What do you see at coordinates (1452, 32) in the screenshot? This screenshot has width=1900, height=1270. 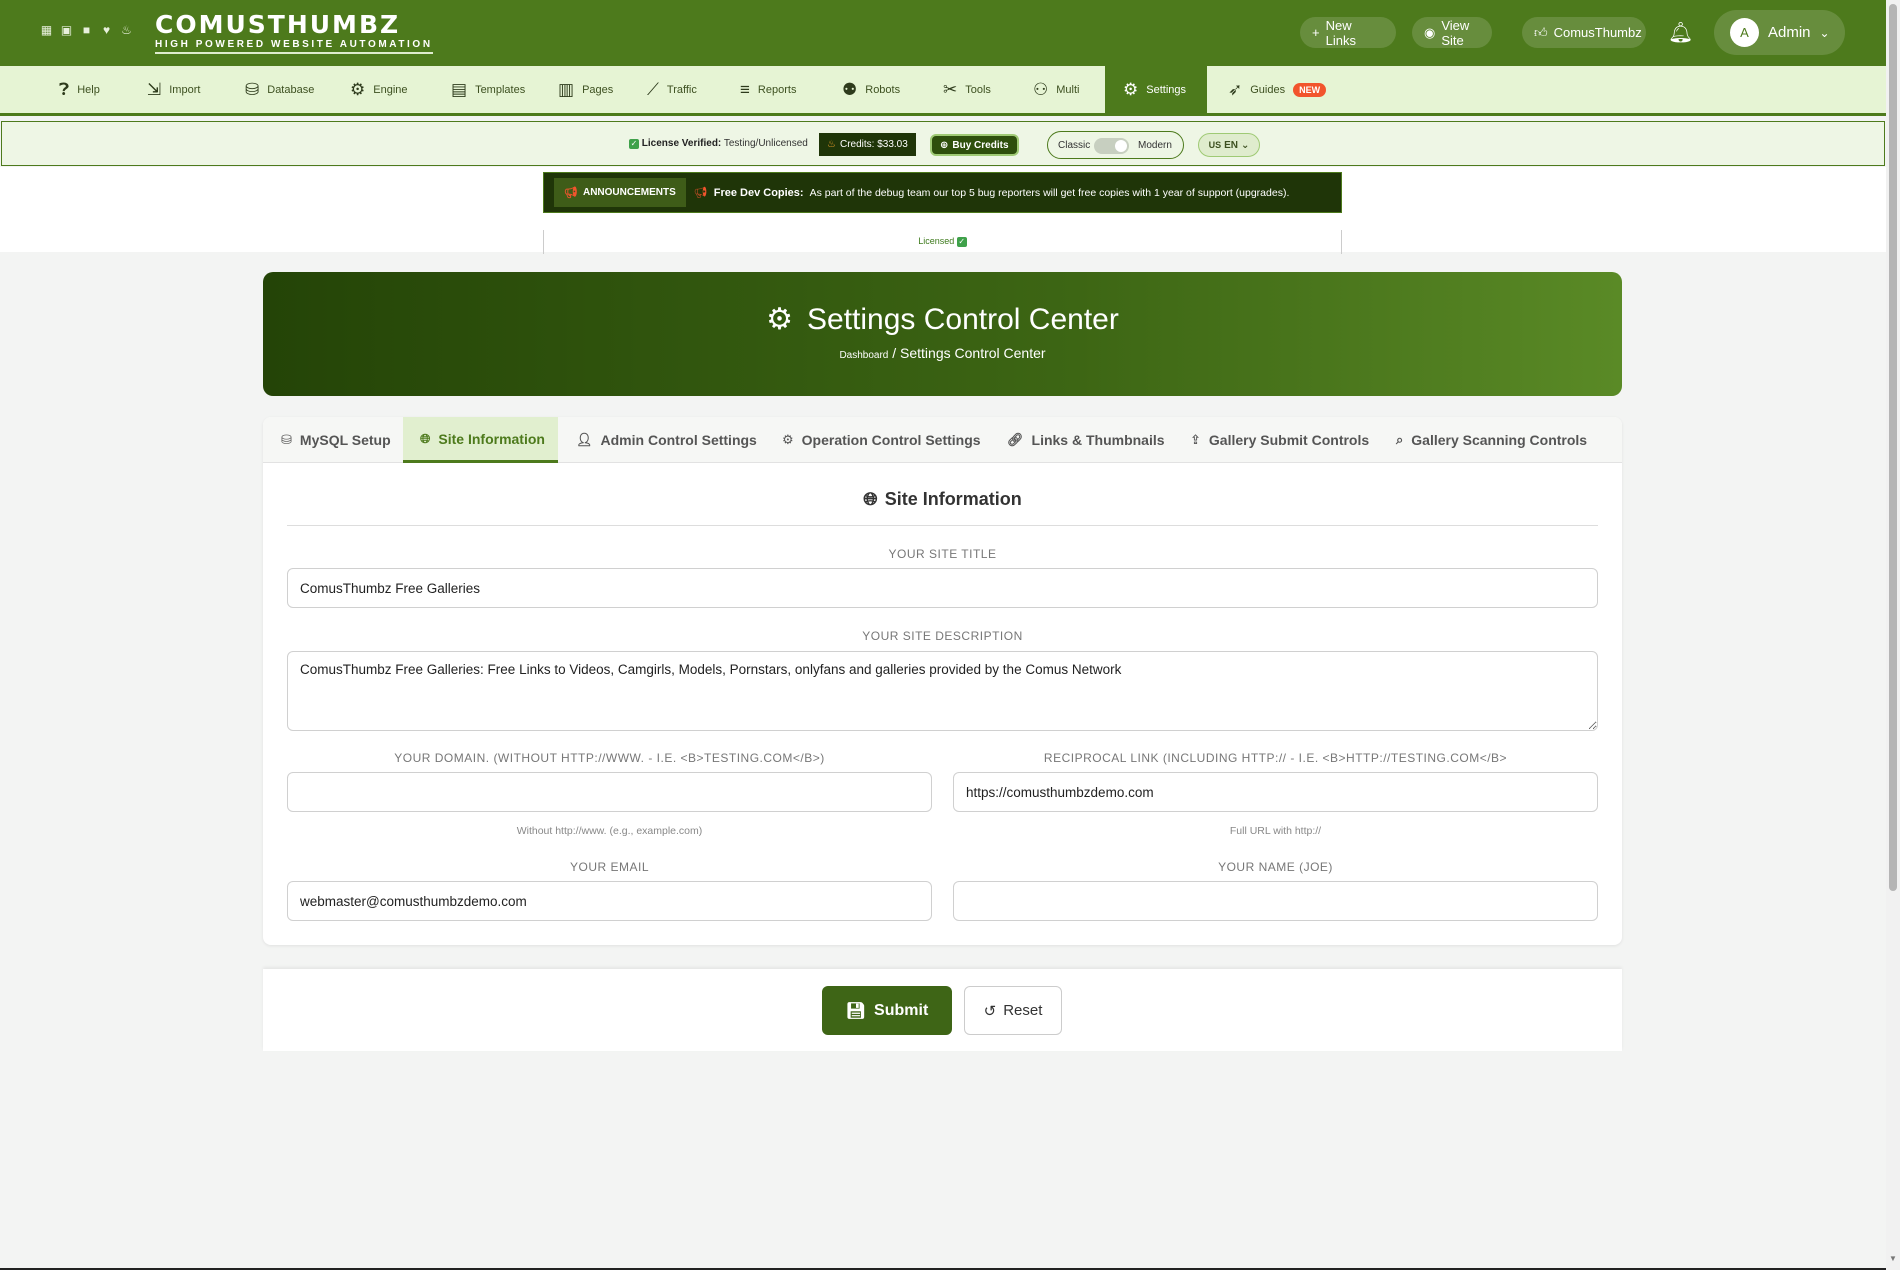 I see `view-site-button: ◉ View Site` at bounding box center [1452, 32].